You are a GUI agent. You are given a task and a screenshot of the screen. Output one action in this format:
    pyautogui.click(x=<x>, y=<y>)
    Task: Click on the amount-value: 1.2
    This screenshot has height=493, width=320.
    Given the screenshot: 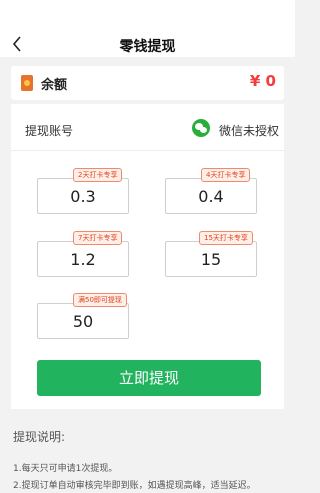 What is the action you would take?
    pyautogui.click(x=83, y=259)
    